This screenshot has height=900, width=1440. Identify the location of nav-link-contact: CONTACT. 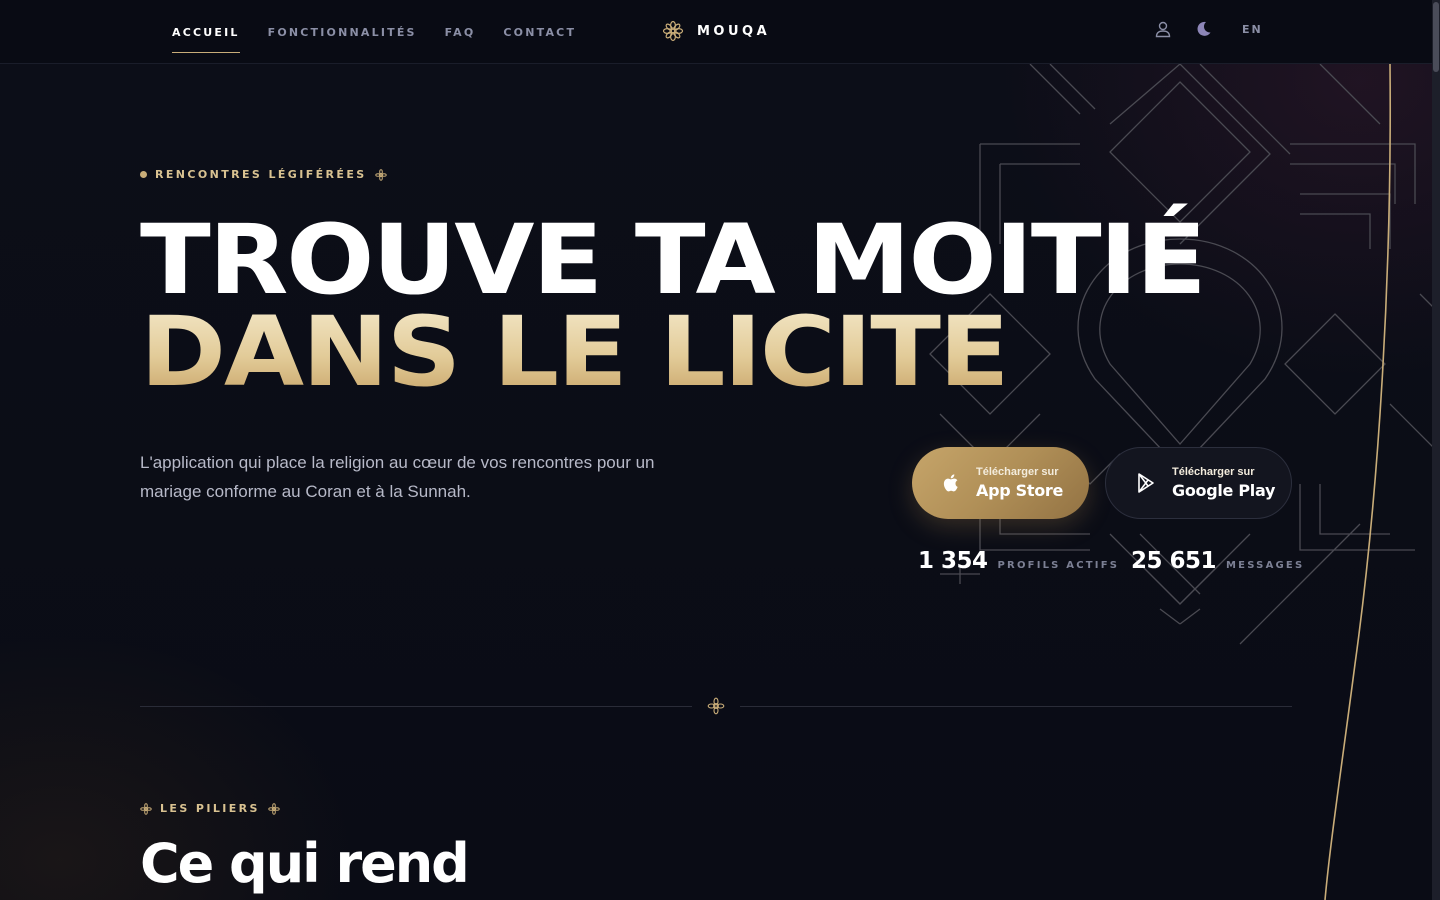
(539, 32).